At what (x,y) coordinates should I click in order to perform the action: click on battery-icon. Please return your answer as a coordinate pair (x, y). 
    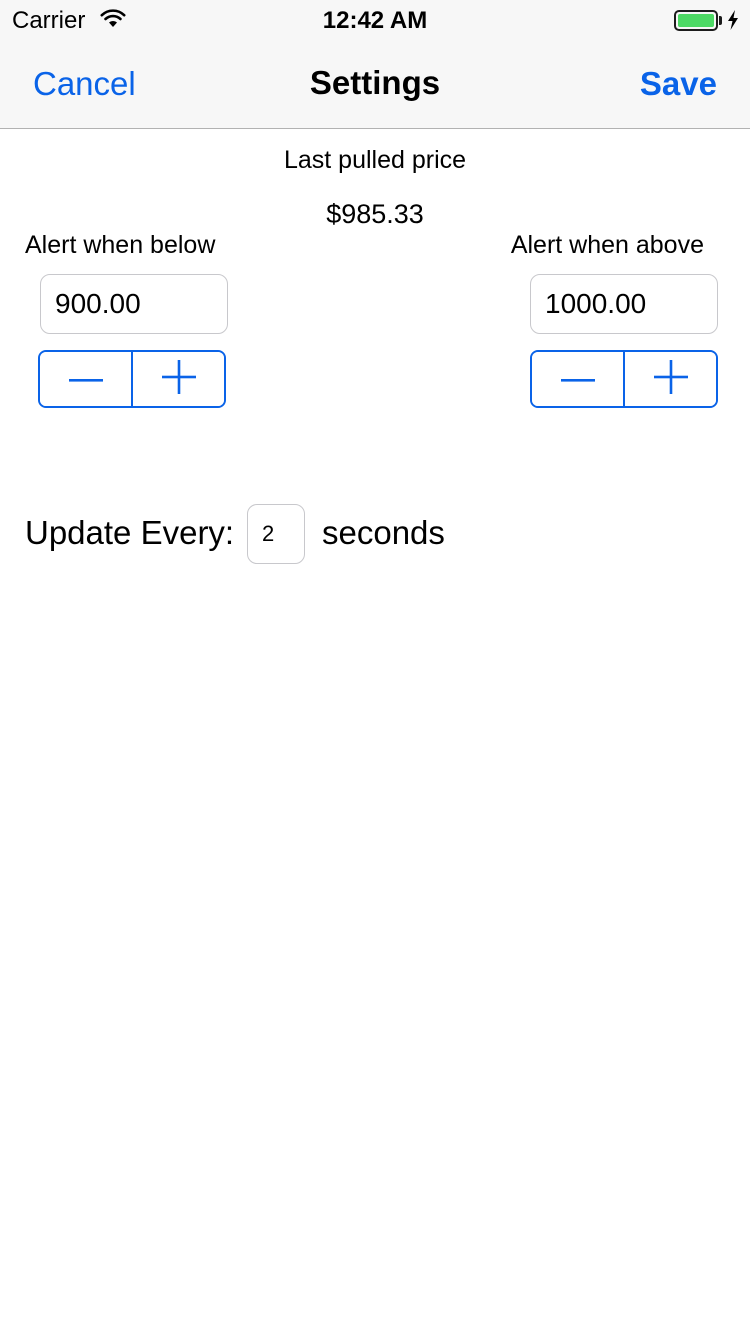
    Looking at the image, I should click on (698, 21).